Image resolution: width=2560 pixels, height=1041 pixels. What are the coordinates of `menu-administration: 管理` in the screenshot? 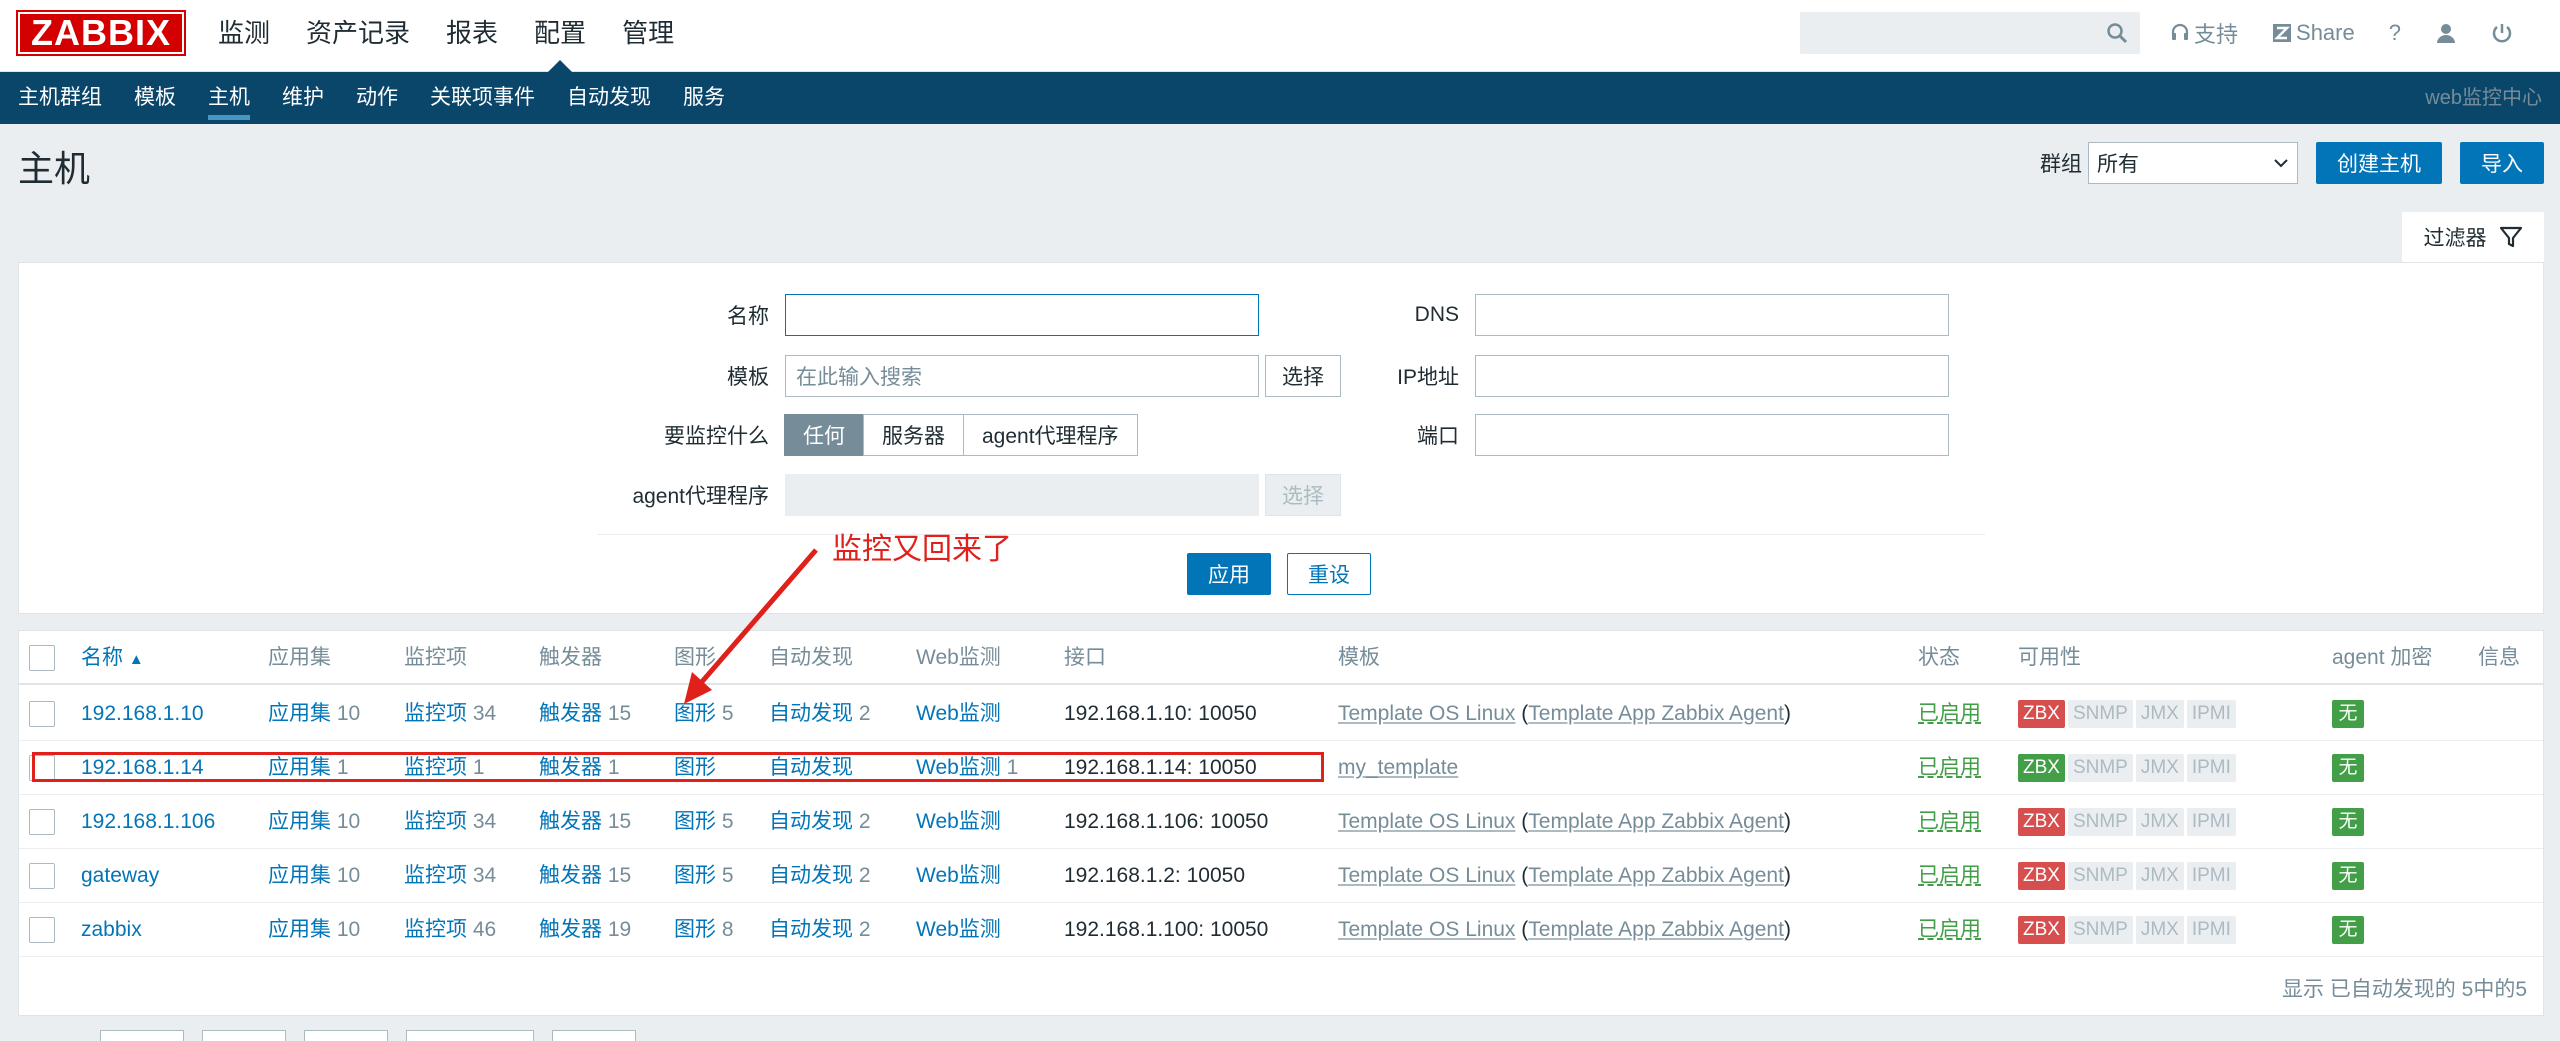 It's located at (648, 36).